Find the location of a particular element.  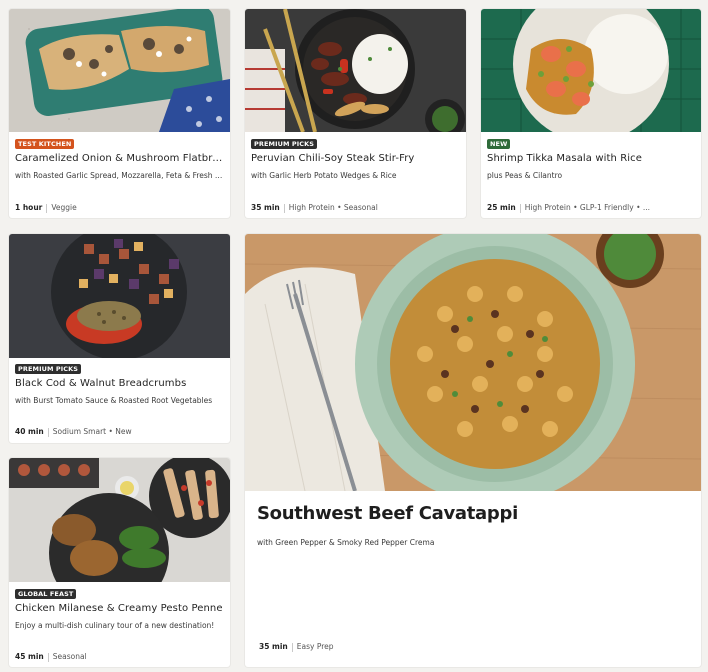

badge-test-kitchen: TEST KITCHEN is located at coordinates (45, 144).